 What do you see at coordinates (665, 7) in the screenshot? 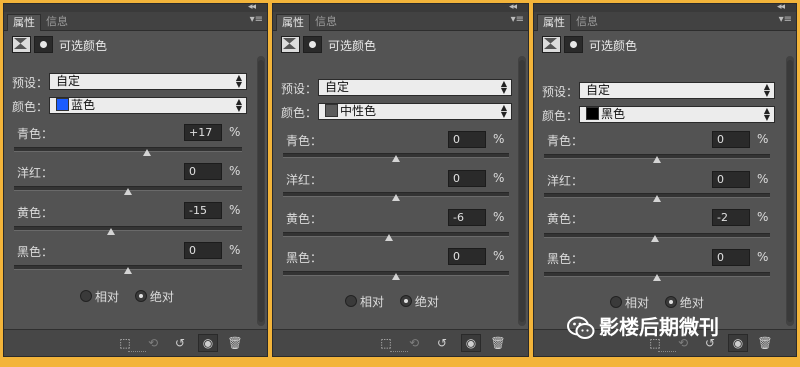
I see `panel-collapse-strip: ◂◂` at bounding box center [665, 7].